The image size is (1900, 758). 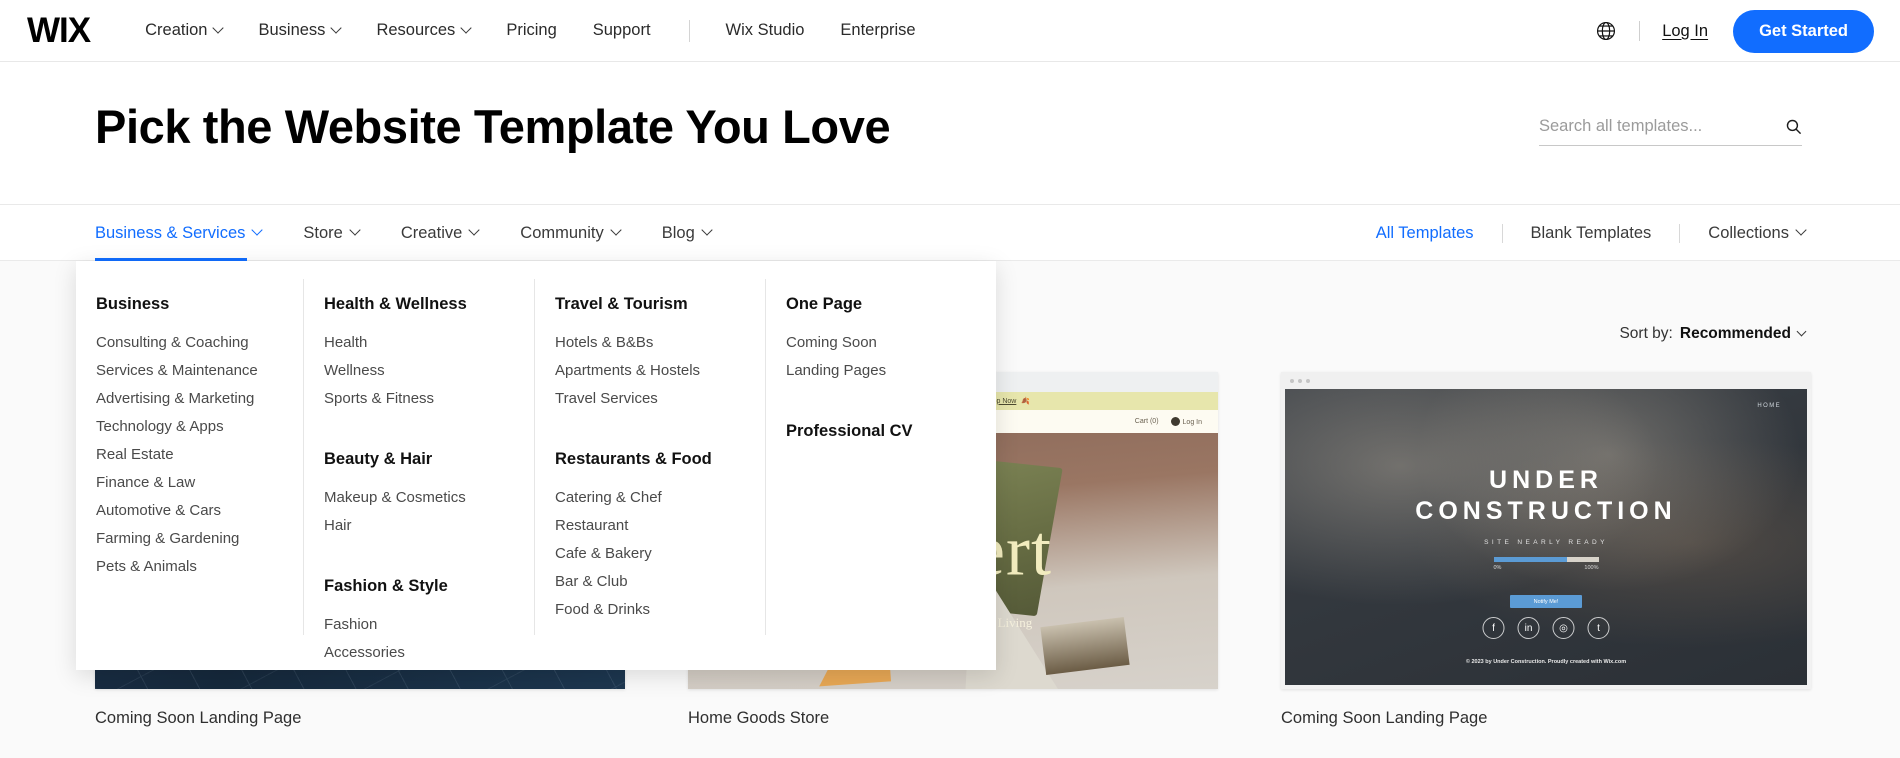 What do you see at coordinates (1685, 31) in the screenshot?
I see `log-in-link: Log In` at bounding box center [1685, 31].